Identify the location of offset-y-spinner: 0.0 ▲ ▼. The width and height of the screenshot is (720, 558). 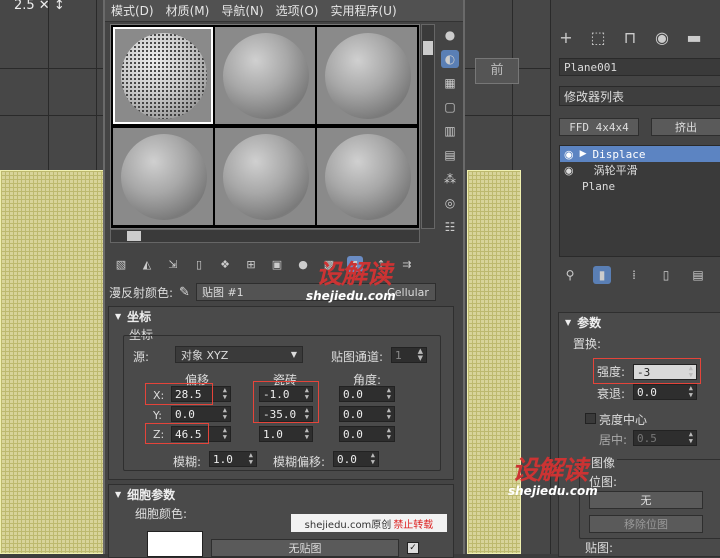
(201, 414).